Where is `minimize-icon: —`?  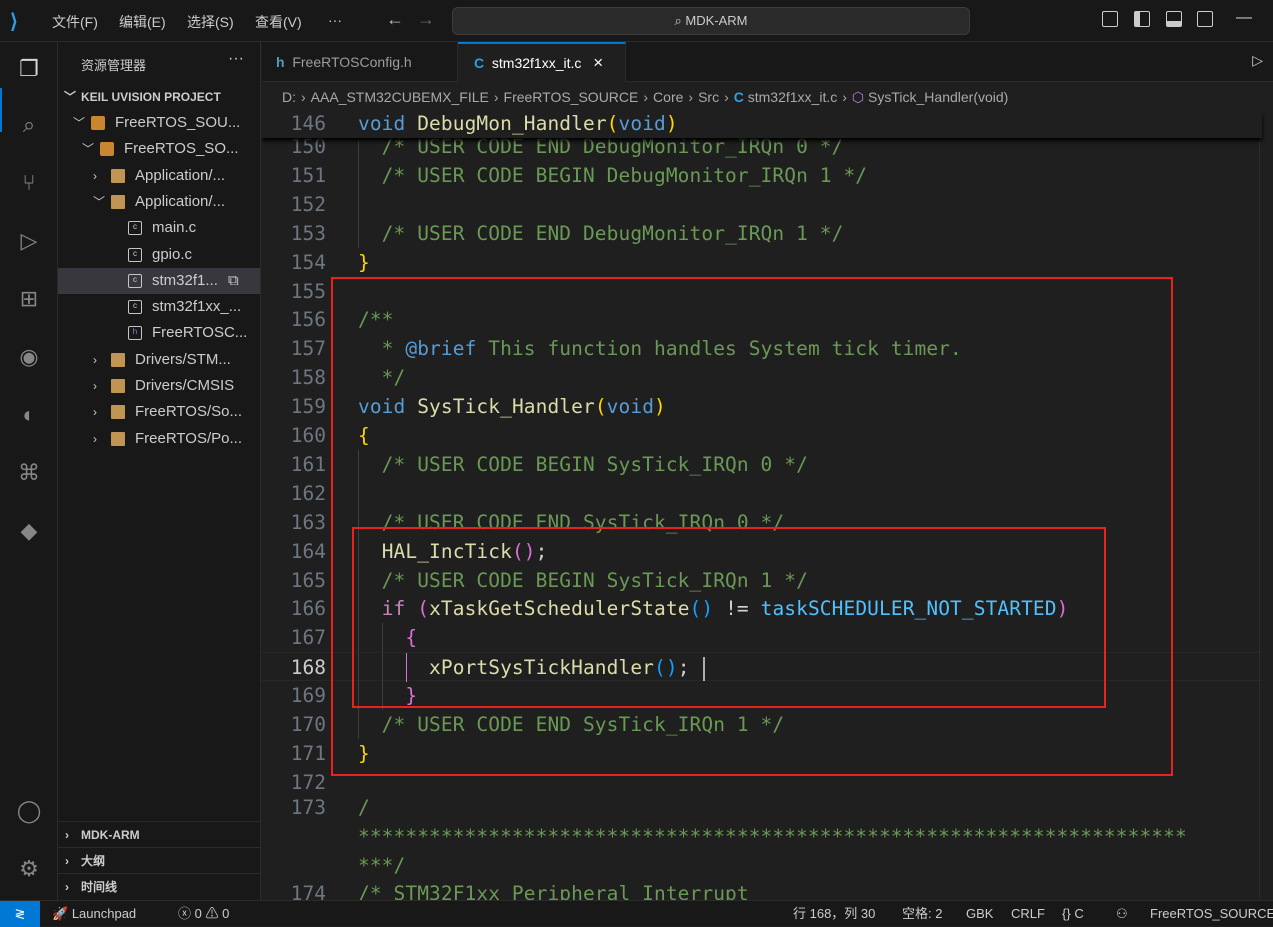 minimize-icon: — is located at coordinates (1244, 18).